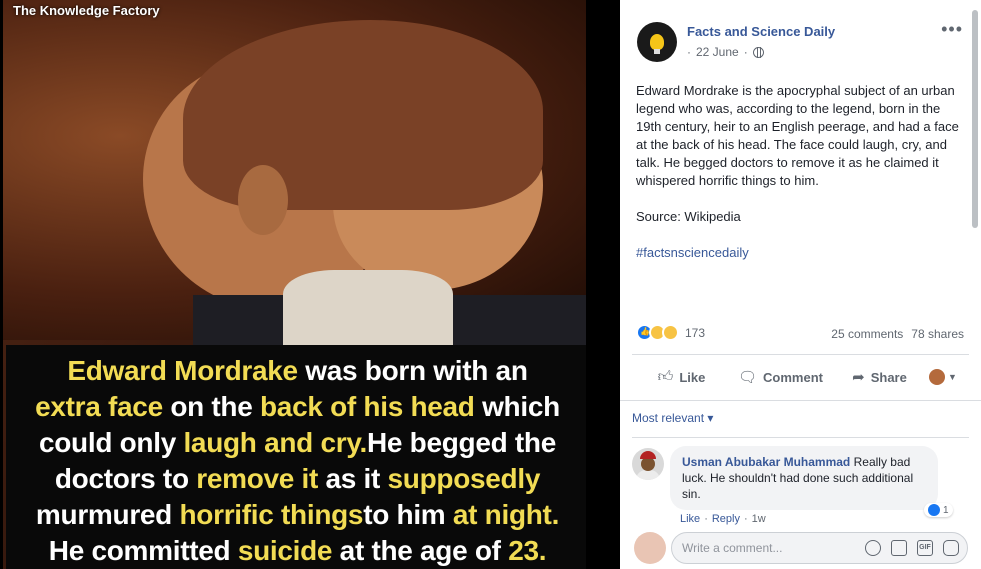 The image size is (981, 569). I want to click on caption-text: to him, so click(408, 514).